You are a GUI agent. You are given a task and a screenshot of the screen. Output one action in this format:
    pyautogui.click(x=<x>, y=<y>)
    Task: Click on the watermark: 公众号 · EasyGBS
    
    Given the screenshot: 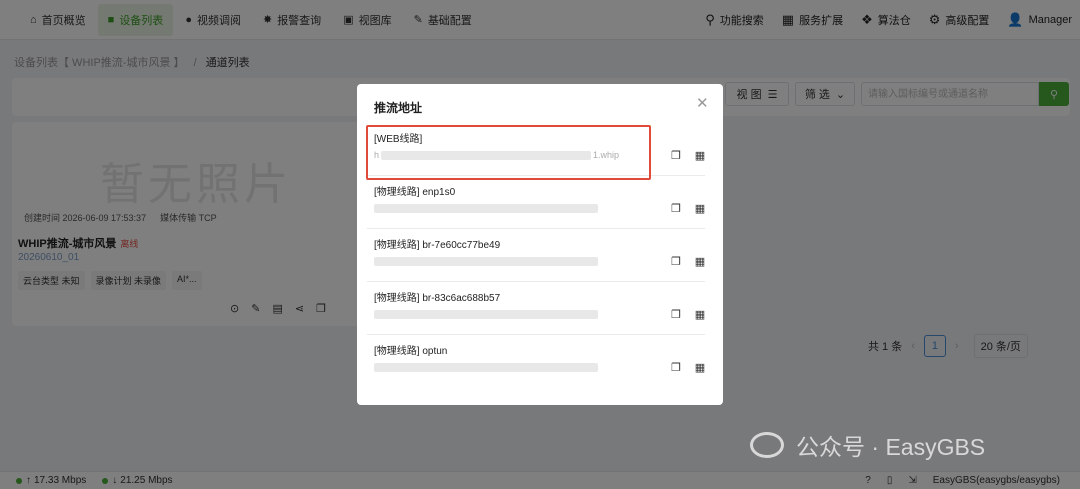 What is the action you would take?
    pyautogui.click(x=867, y=445)
    